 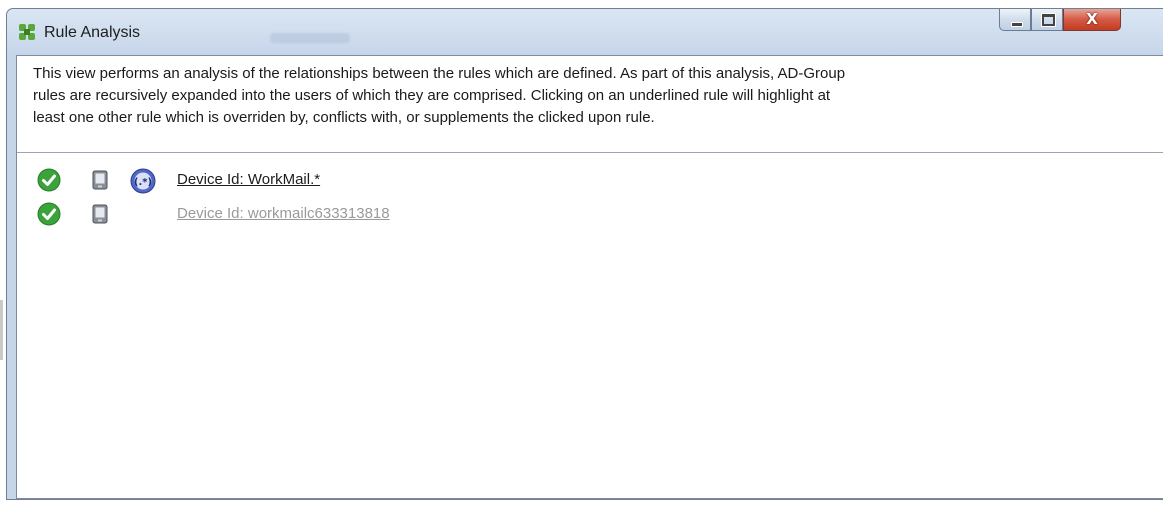 What do you see at coordinates (585, 31) in the screenshot?
I see `title-bar: Rule Analysis X` at bounding box center [585, 31].